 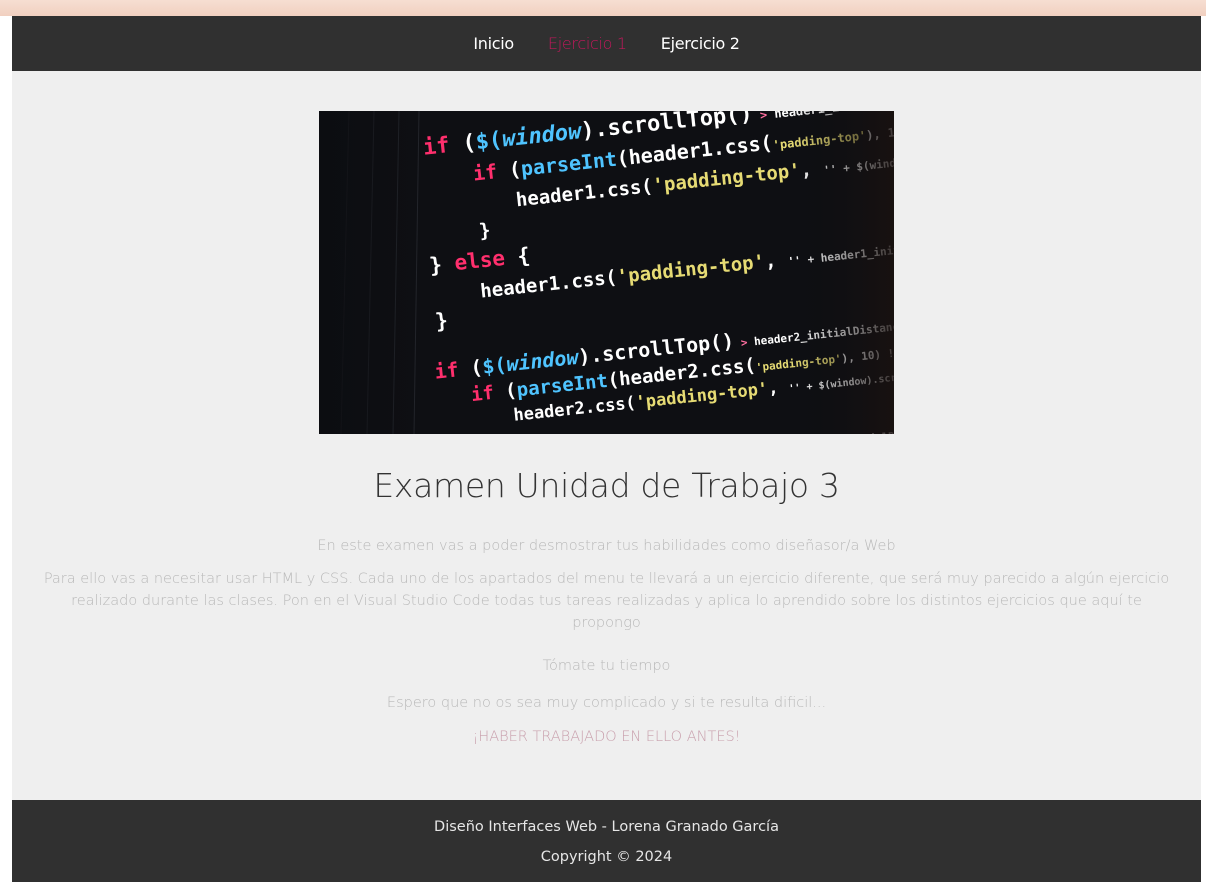 I want to click on footer-copyright: Copyright © 2024, so click(x=606, y=857).